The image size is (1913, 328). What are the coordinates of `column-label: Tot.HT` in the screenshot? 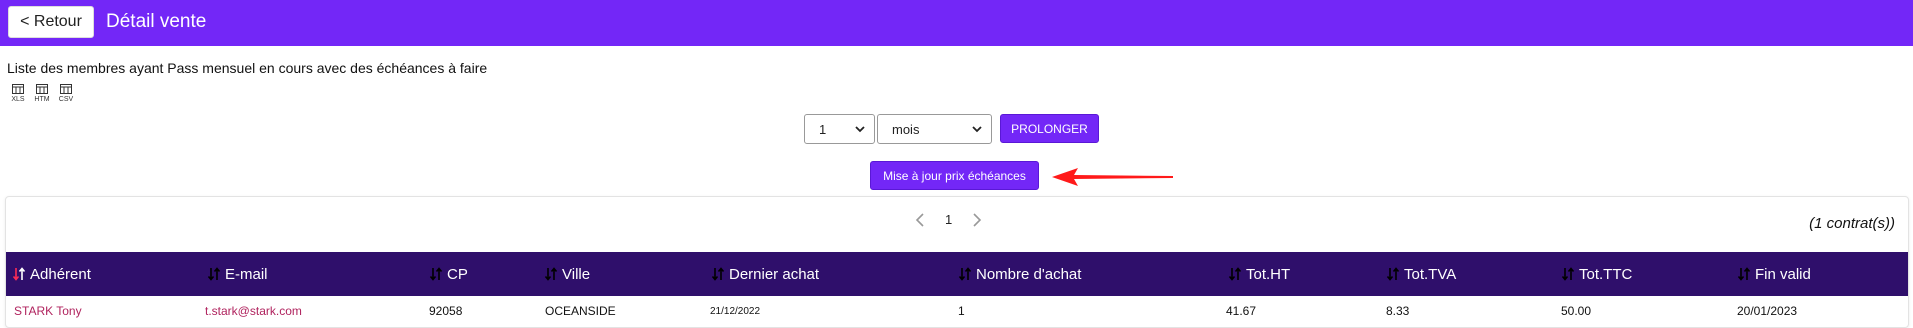 It's located at (1268, 274).